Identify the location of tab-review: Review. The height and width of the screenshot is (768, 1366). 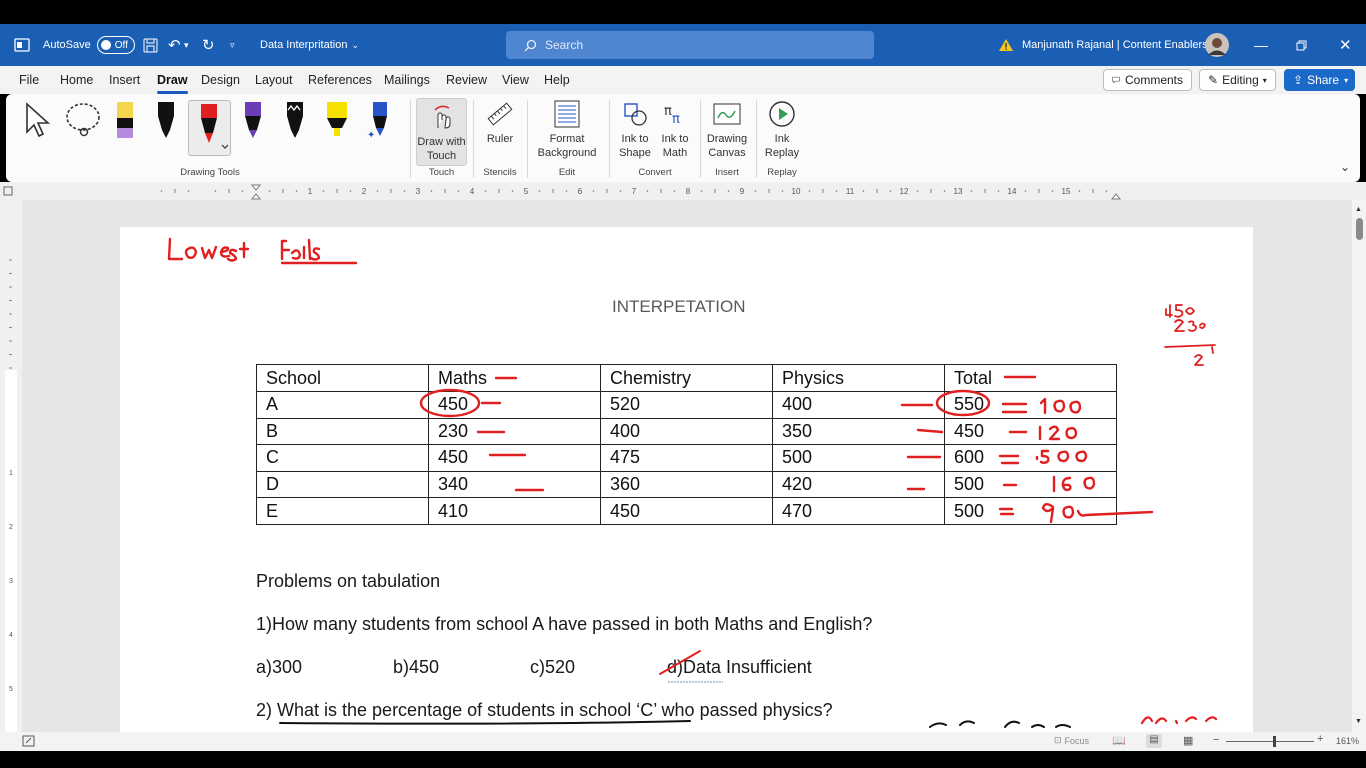
(466, 80).